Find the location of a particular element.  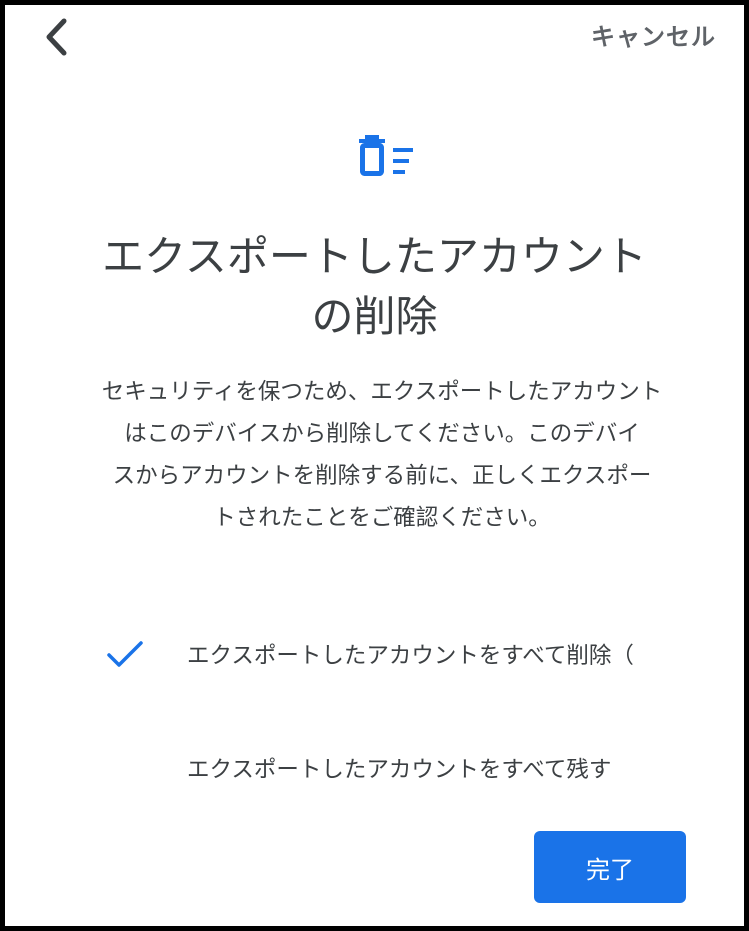

page-title-line-1: エクスポートしたアカウント is located at coordinates (374, 256).